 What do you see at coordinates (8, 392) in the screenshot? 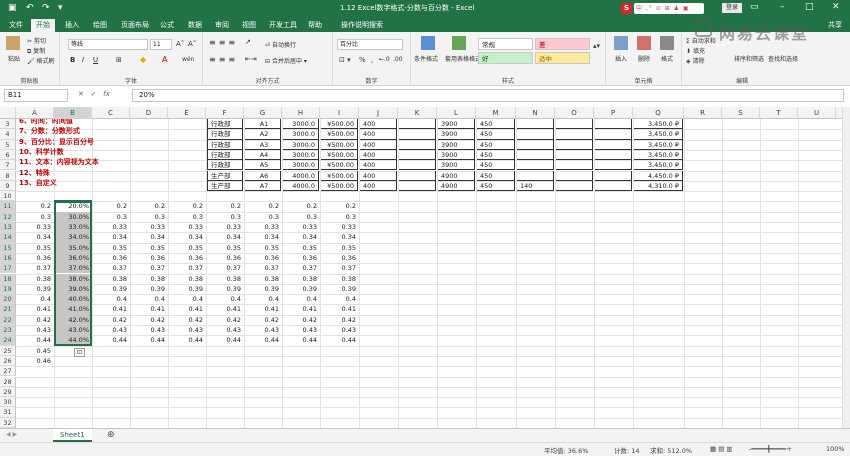
I see `row-header-29: 29` at bounding box center [8, 392].